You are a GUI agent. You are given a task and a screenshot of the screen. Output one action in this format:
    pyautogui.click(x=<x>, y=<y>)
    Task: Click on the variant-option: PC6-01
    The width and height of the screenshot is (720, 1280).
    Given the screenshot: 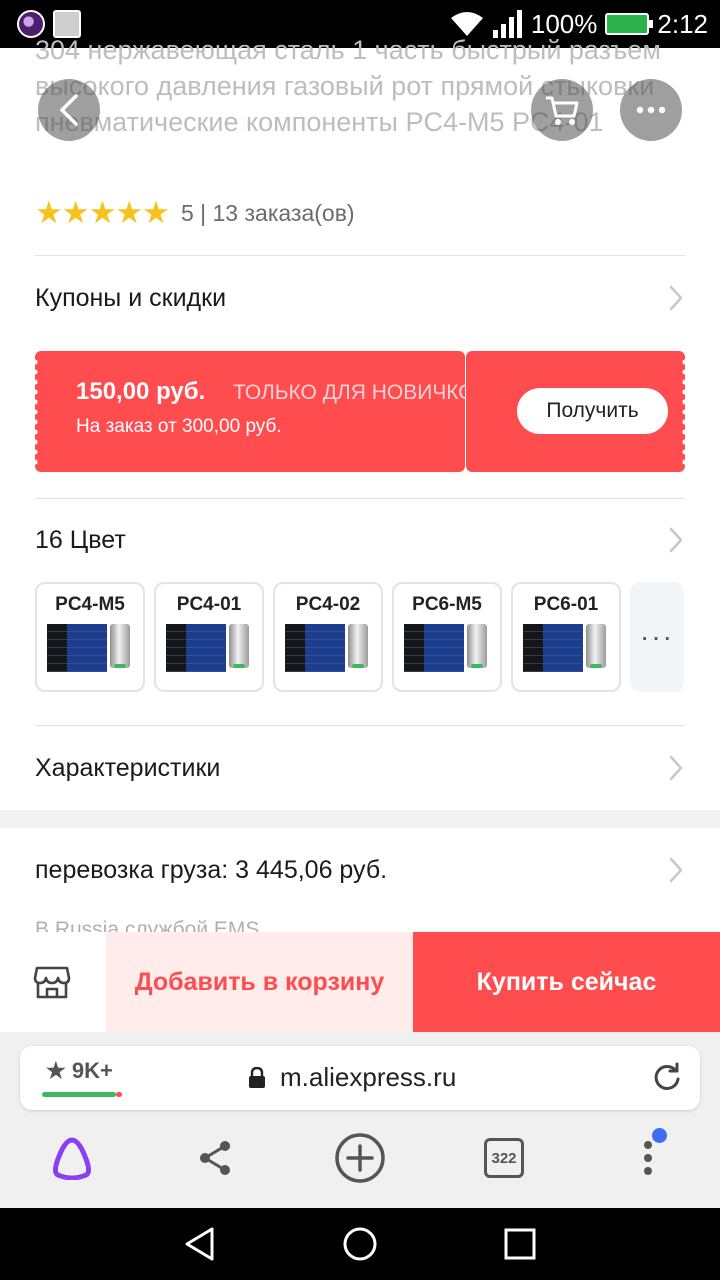 What is the action you would take?
    pyautogui.click(x=566, y=637)
    